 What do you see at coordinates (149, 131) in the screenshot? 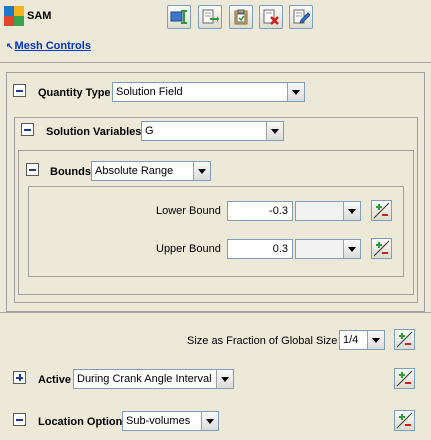
I see `solution-variables-value: G` at bounding box center [149, 131].